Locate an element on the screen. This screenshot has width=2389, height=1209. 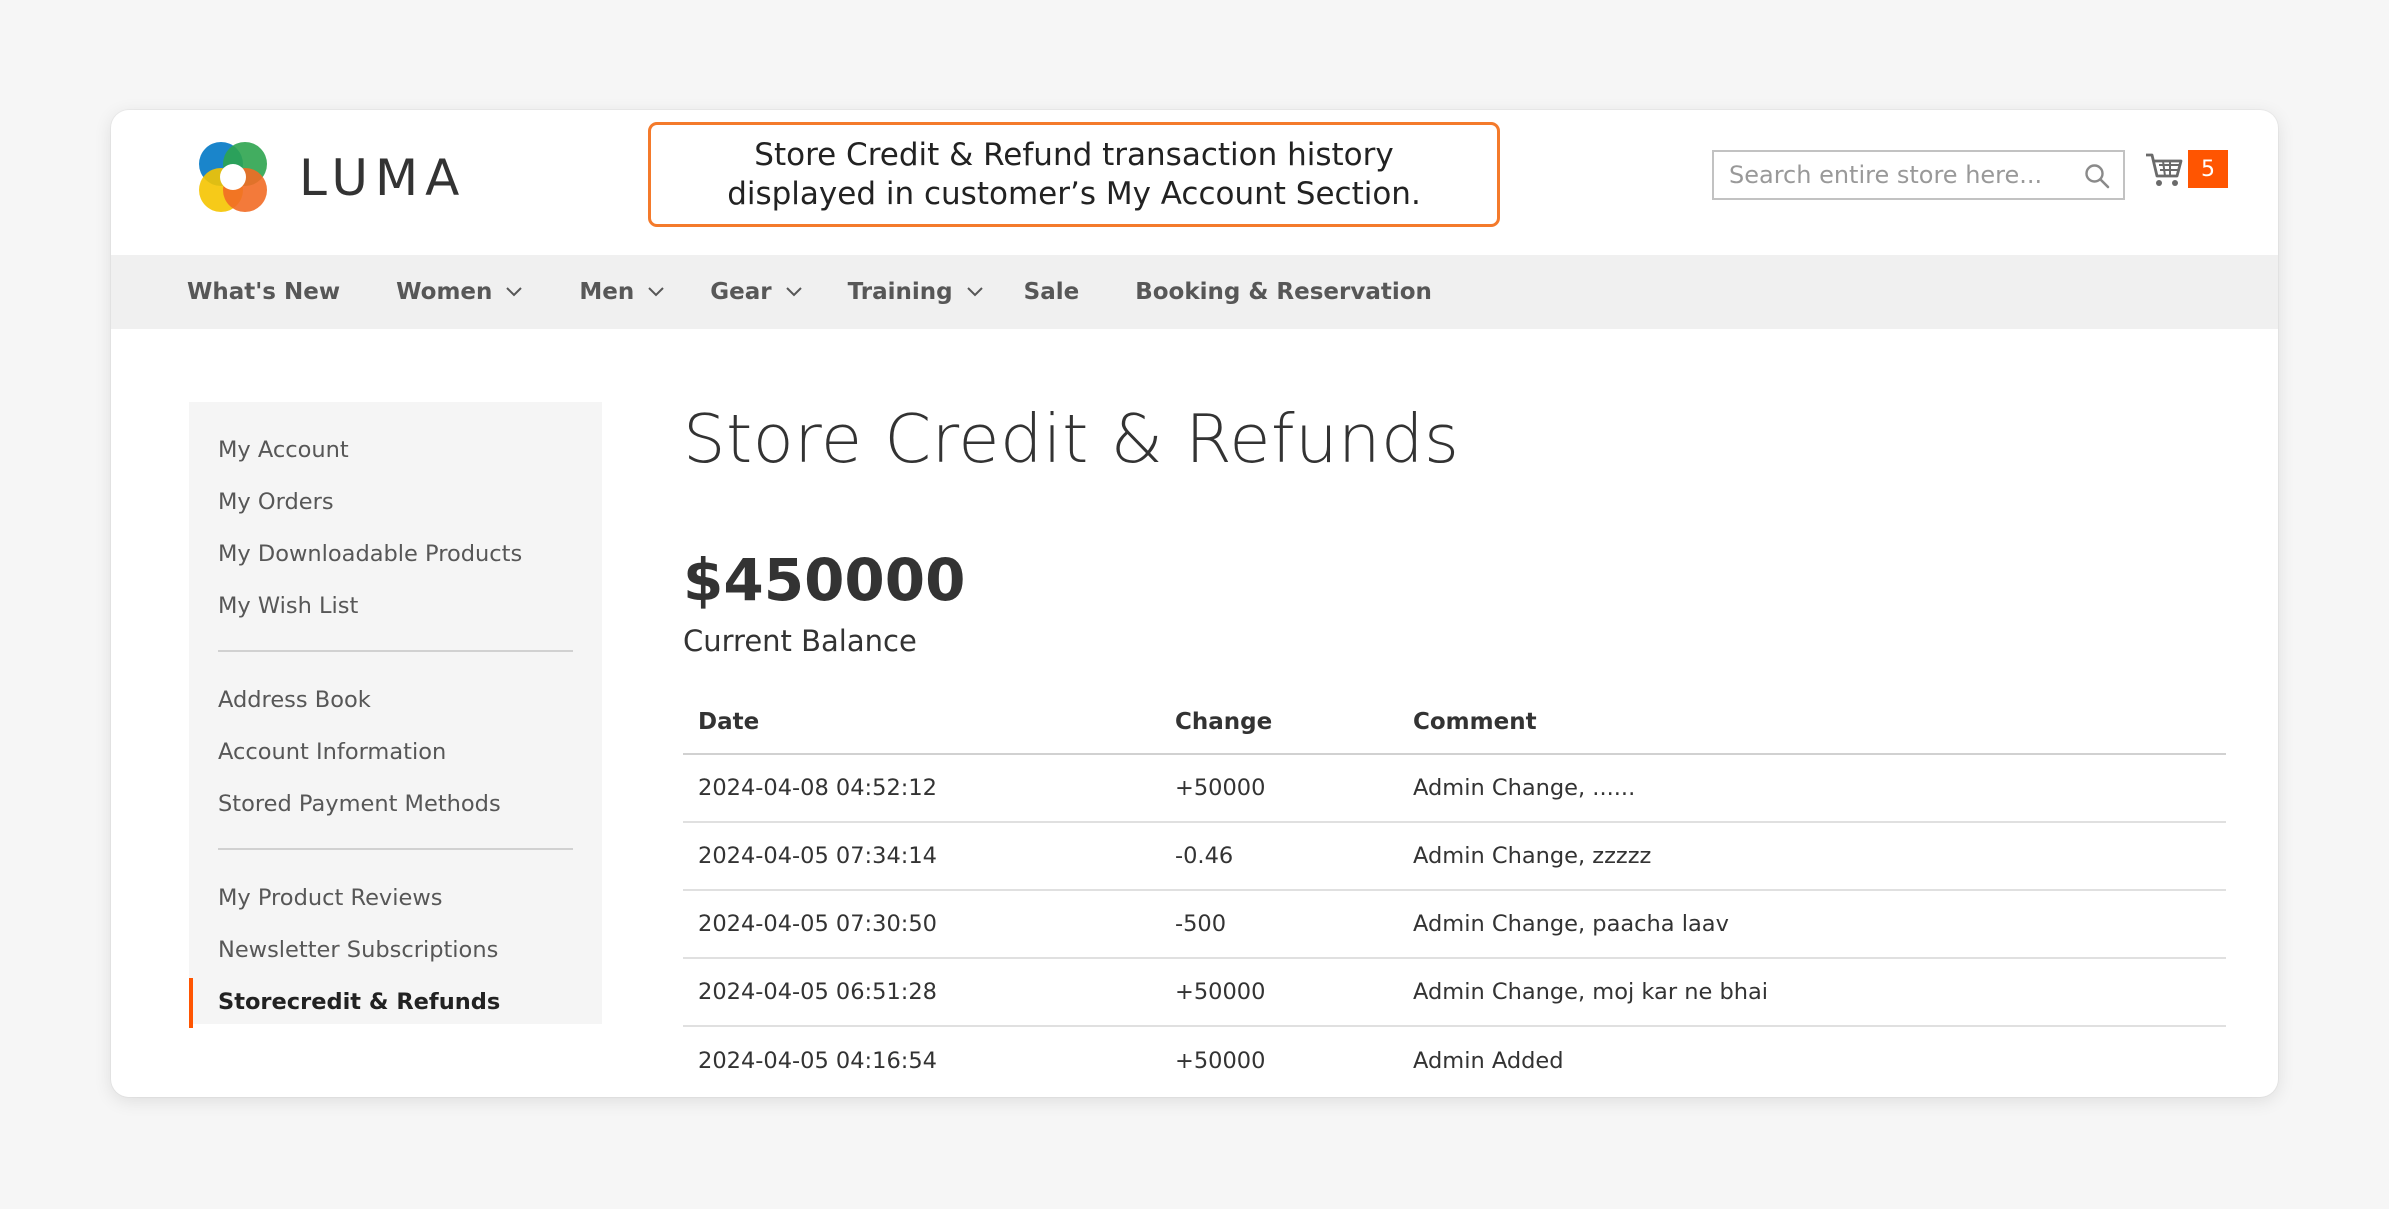
nav-item-training: Training is located at coordinates (916, 292).